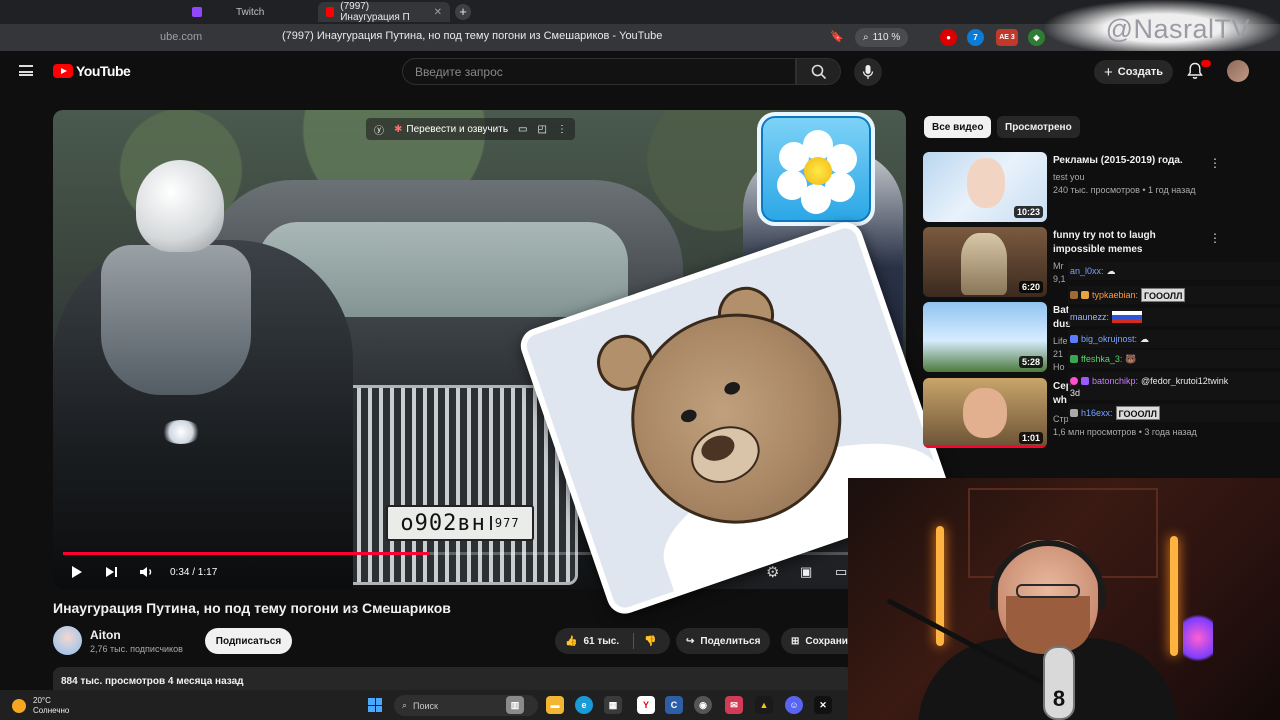 Image resolution: width=1280 pixels, height=720 pixels. I want to click on translate-button: ✱ Перевести и озвучить, so click(451, 129).